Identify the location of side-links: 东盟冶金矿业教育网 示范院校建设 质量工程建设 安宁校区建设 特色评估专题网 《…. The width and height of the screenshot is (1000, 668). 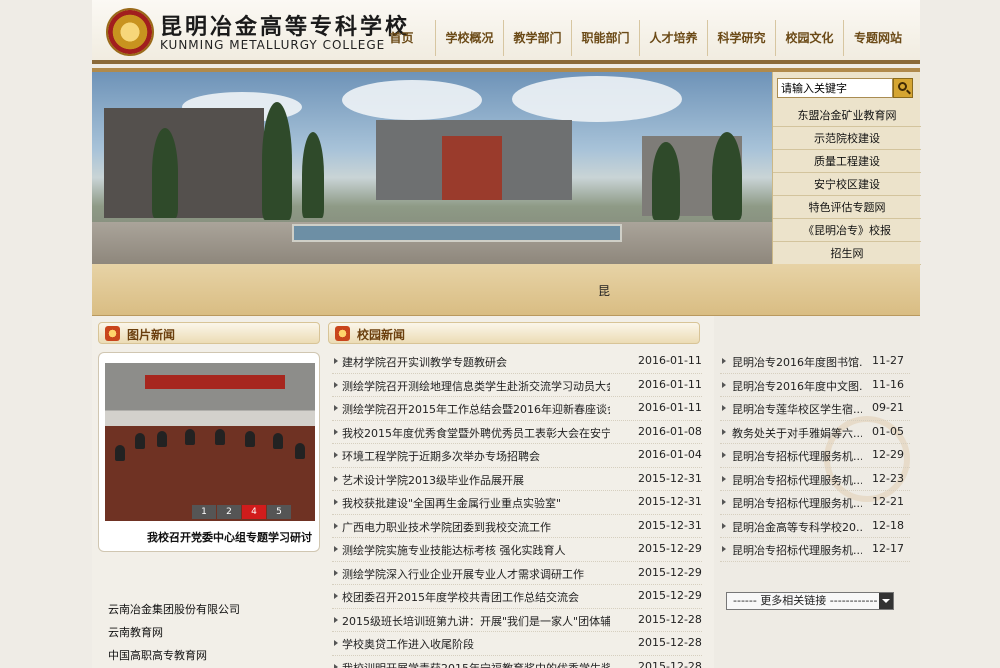
(847, 184).